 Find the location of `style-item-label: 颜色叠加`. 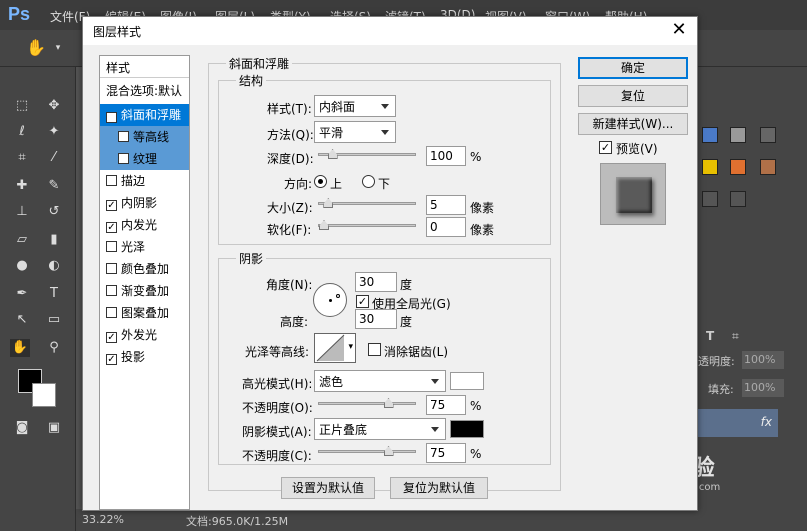

style-item-label: 颜色叠加 is located at coordinates (145, 269).